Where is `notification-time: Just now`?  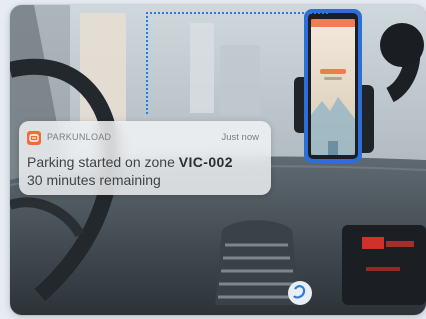 notification-time: Just now is located at coordinates (240, 137).